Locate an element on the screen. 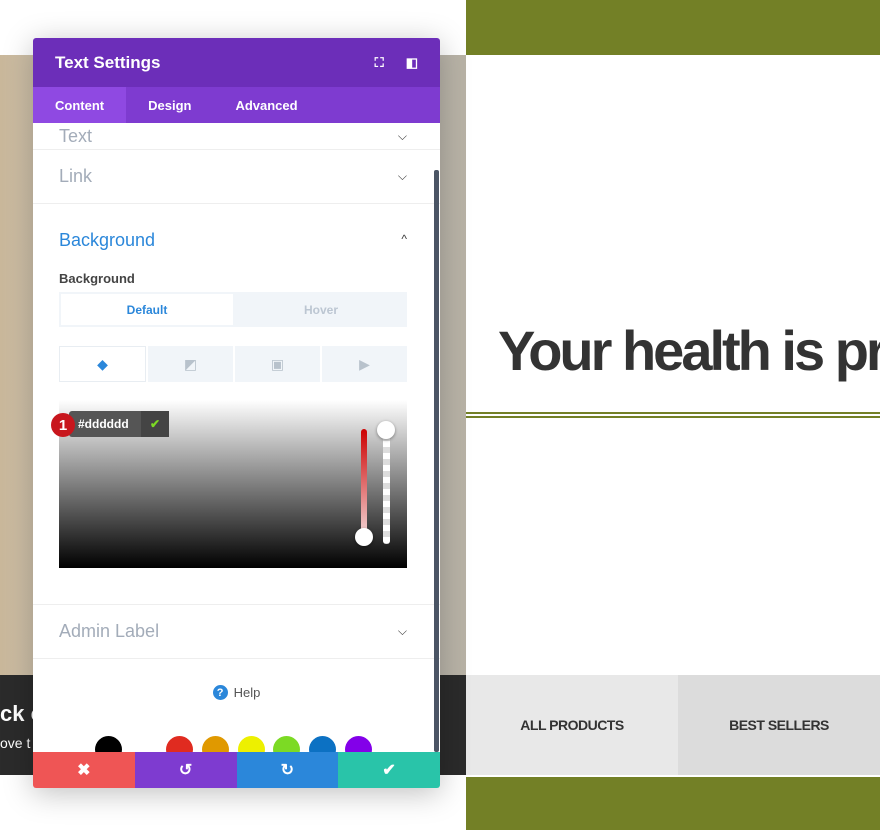  help-icon: ? is located at coordinates (220, 692).